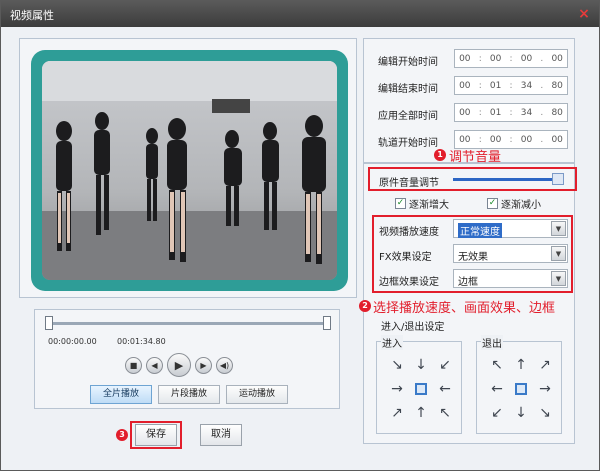  What do you see at coordinates (511, 58) in the screenshot?
I see `edit-start-time-field: 00: 00: 00. 00` at bounding box center [511, 58].